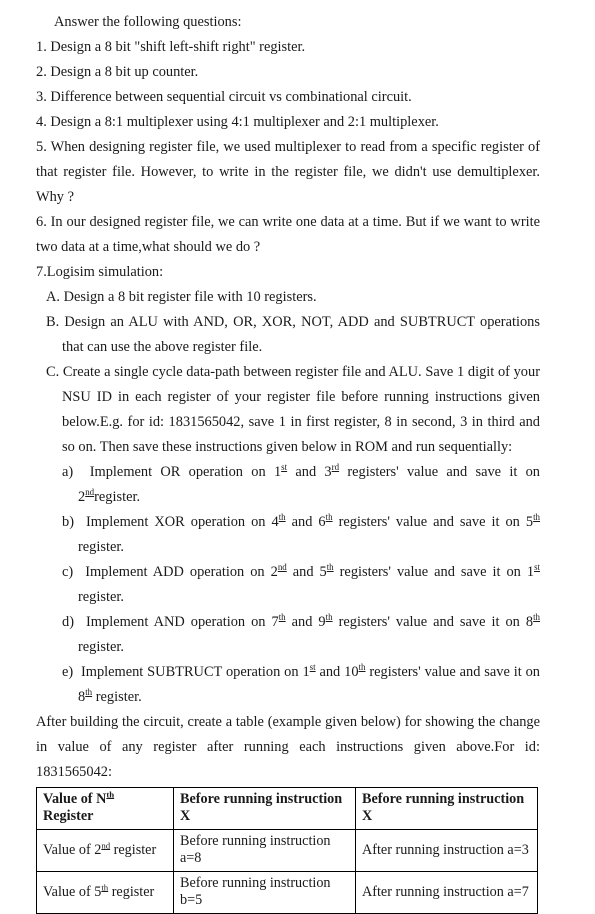 The height and width of the screenshot is (914, 595). Describe the element at coordinates (329, 517) in the screenshot. I see `instruction-b-sup2: th` at that location.